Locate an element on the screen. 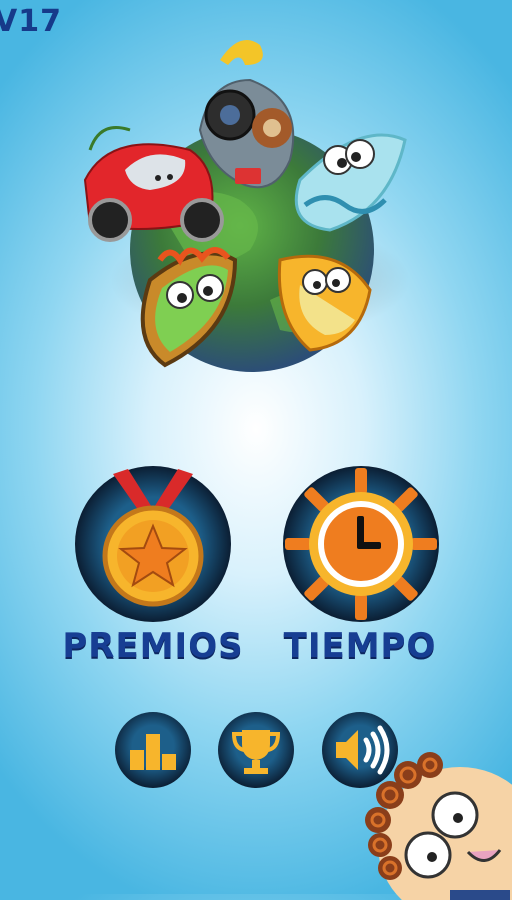 The image size is (512, 900). mascot-character is located at coordinates (438, 826).